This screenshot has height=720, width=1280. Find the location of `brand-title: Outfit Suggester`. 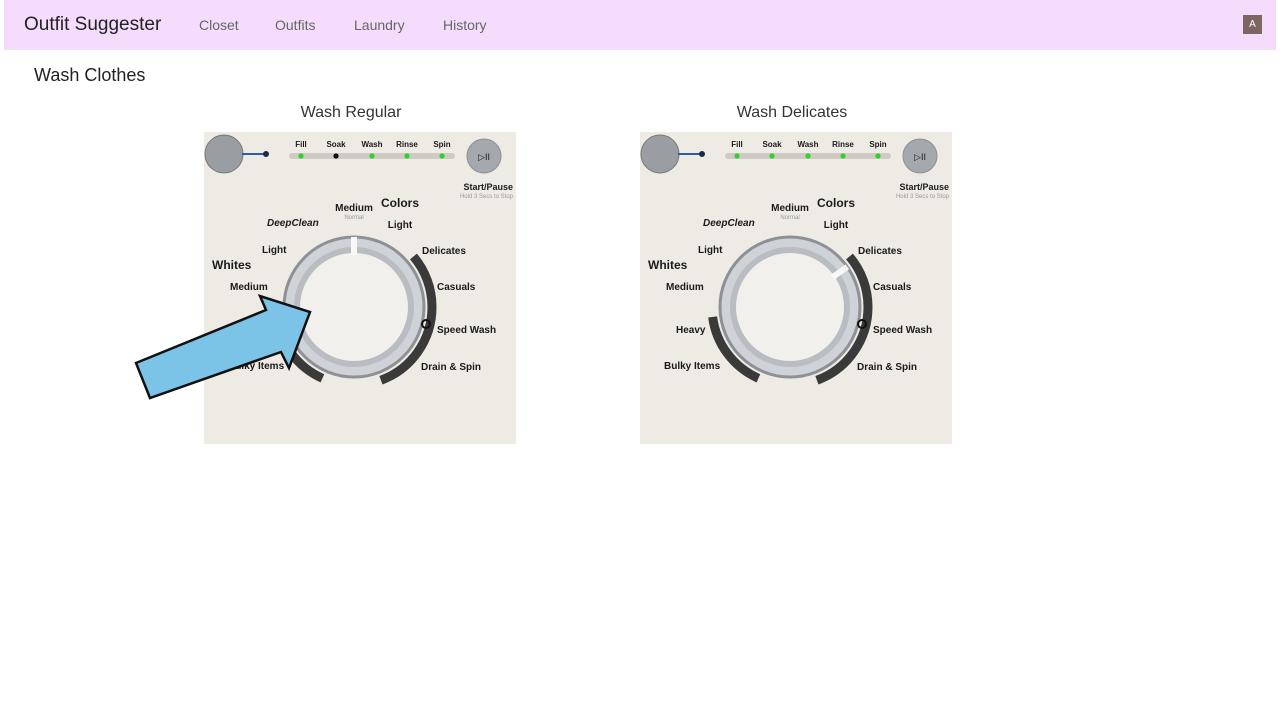

brand-title: Outfit Suggester is located at coordinates (92, 25).